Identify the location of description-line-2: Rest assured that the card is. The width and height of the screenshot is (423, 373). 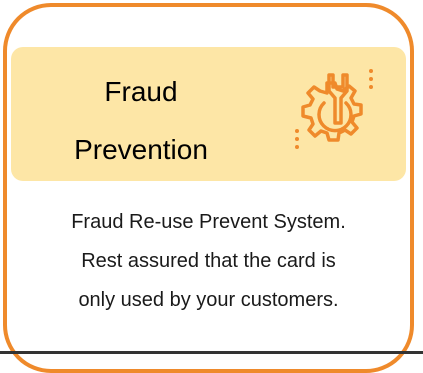
(208, 261).